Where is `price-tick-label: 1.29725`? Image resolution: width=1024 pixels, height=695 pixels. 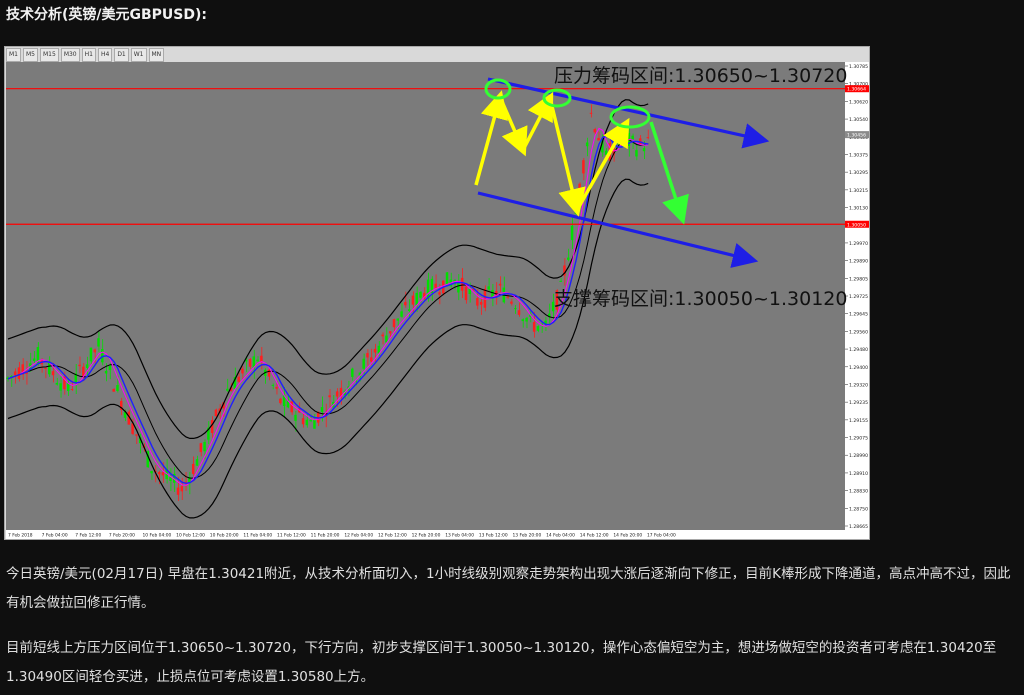 price-tick-label: 1.29725 is located at coordinates (858, 297).